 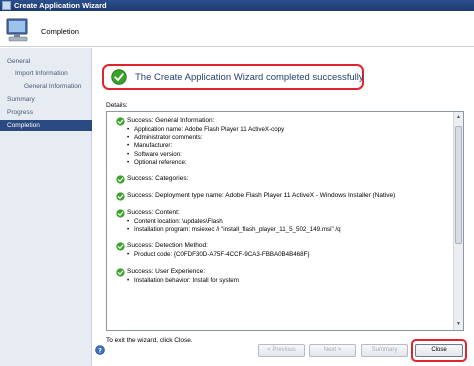 I want to click on details-scrollbar: ▲ ▼, so click(x=458, y=221).